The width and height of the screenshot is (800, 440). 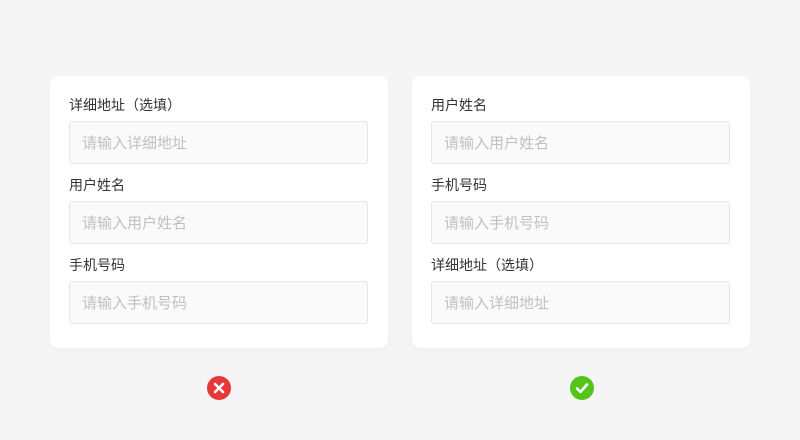 I want to click on check-circle-icon, so click(x=582, y=388).